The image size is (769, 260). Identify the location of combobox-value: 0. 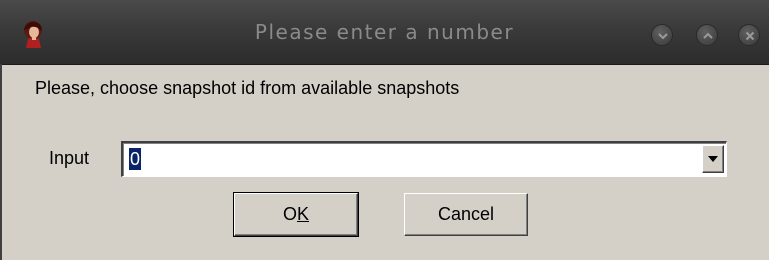
(135, 159).